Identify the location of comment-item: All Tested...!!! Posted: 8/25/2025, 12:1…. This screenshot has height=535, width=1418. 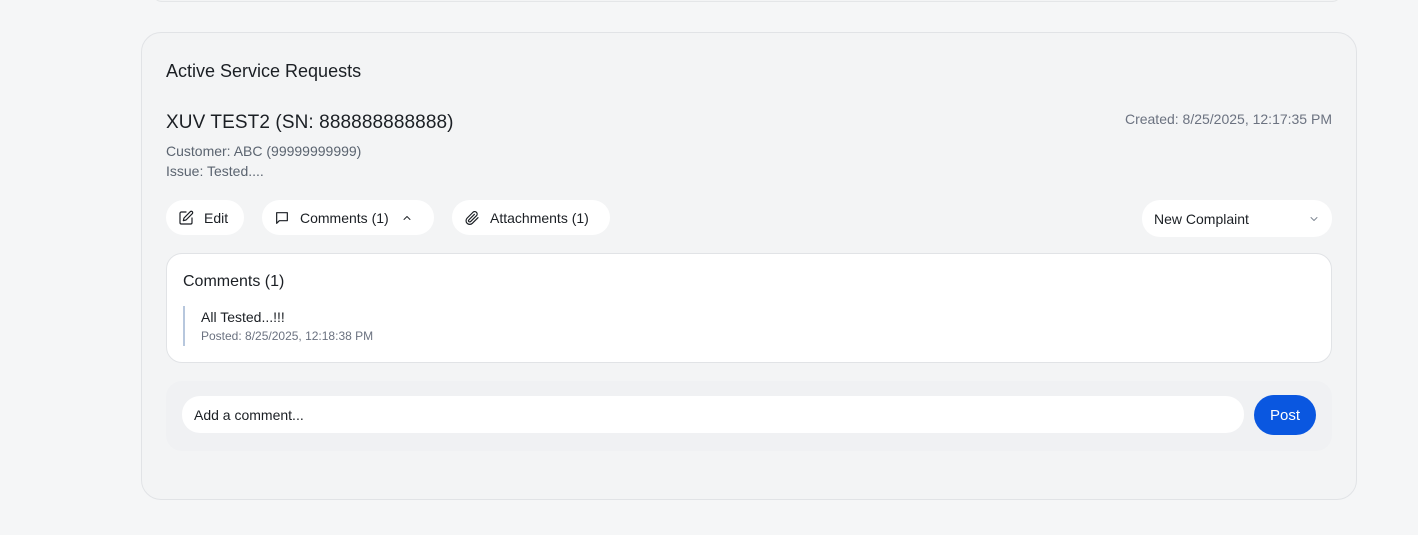
(278, 326).